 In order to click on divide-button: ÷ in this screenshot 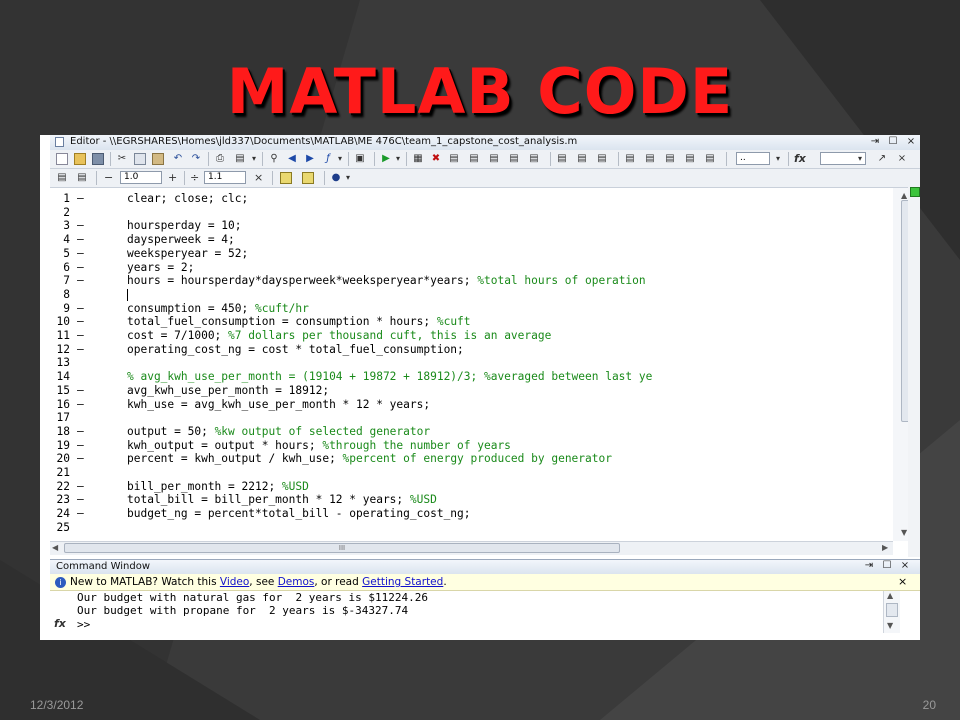, I will do `click(194, 177)`.